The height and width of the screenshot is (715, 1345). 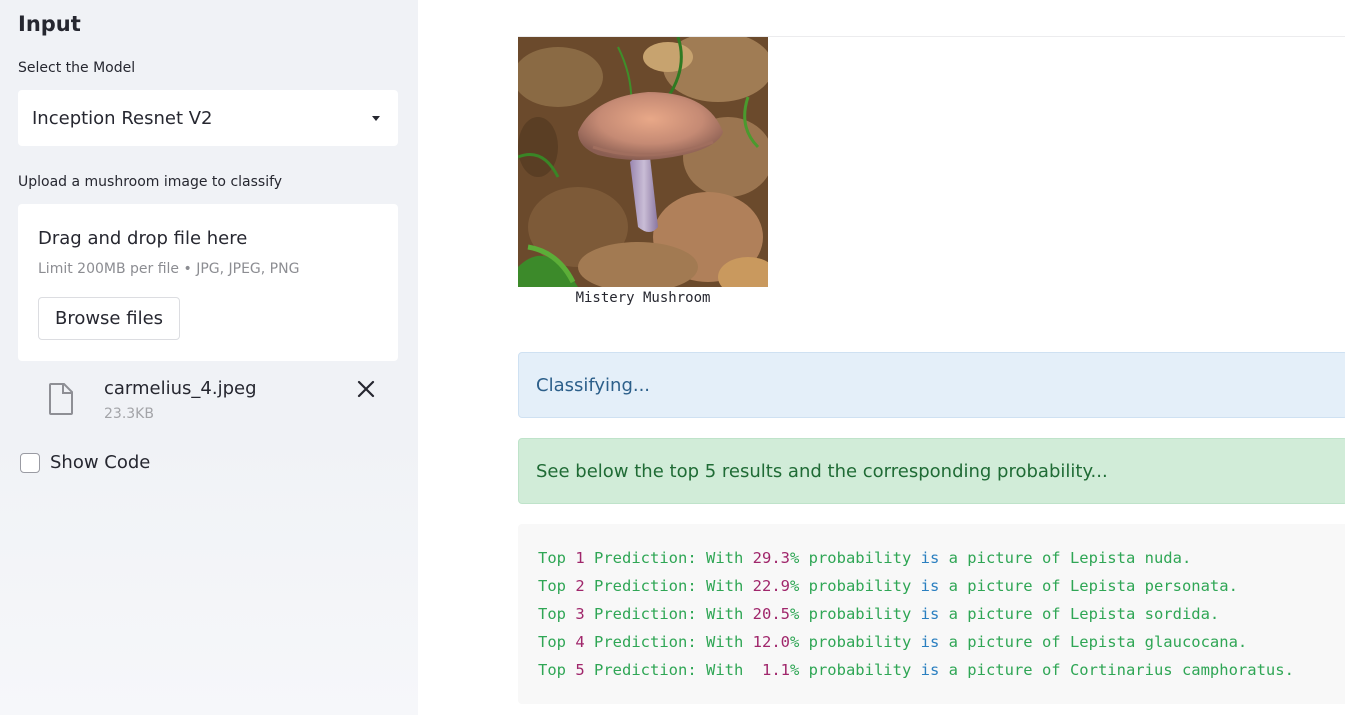 I want to click on prediction-probability: 12.0, so click(x=771, y=642).